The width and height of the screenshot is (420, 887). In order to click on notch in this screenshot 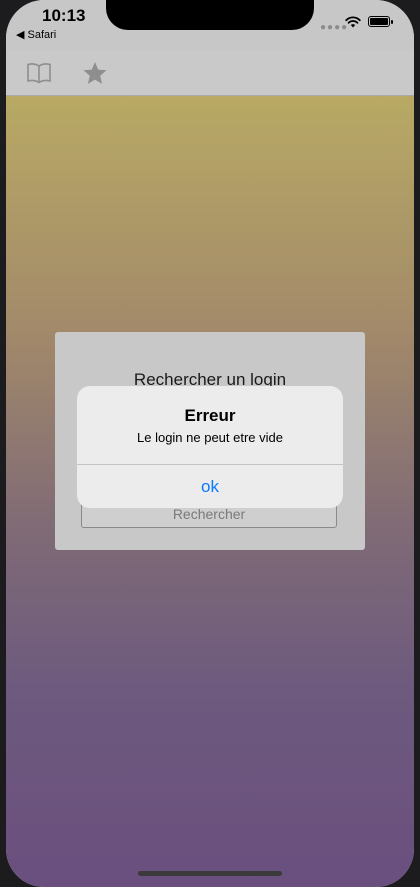, I will do `click(210, 15)`.